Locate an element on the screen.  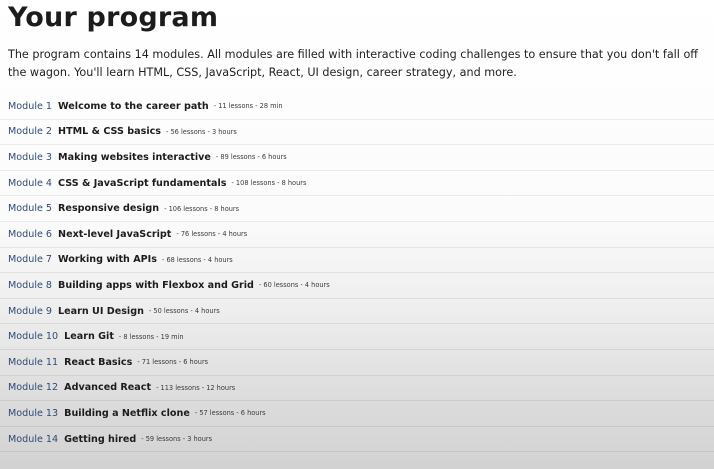
module-title: Making websites interactive is located at coordinates (134, 157).